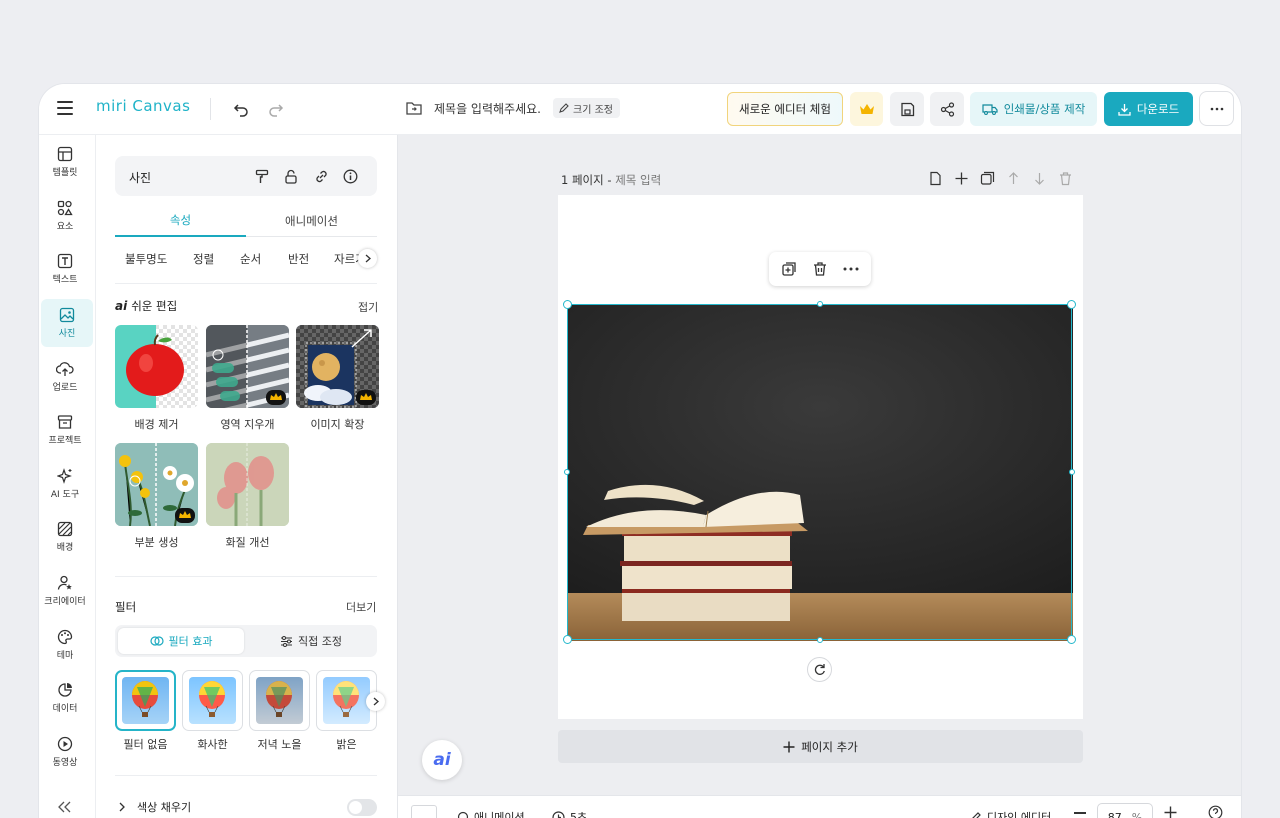 The image size is (1280, 818). What do you see at coordinates (375, 701) in the screenshot?
I see `filter-scroll-right-icon` at bounding box center [375, 701].